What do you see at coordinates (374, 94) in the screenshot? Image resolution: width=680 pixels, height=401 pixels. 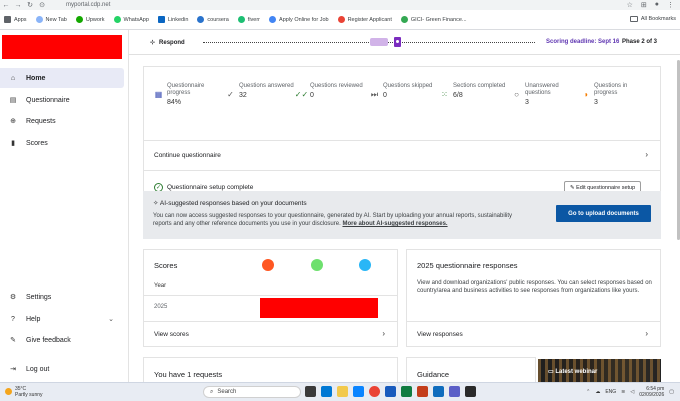 I see `skip-icon: ⏭` at bounding box center [374, 94].